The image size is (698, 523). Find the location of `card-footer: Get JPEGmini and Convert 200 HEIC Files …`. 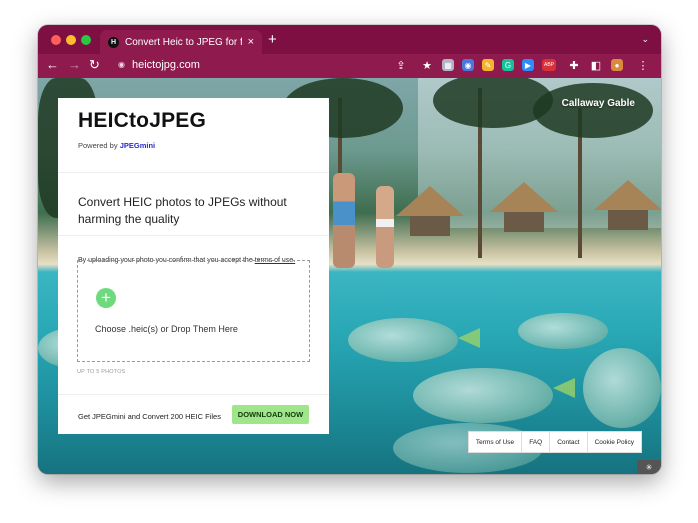

card-footer: Get JPEGmini and Convert 200 HEIC Files … is located at coordinates (193, 414).